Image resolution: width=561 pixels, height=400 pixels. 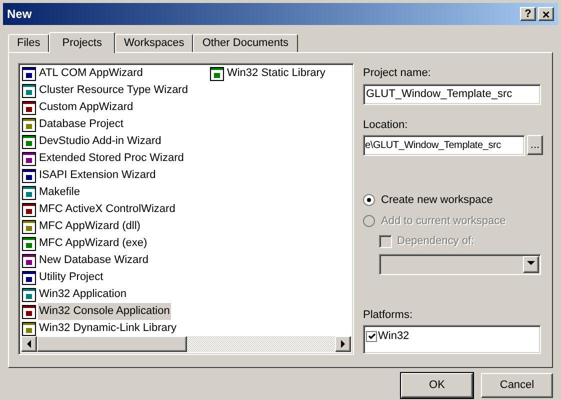 I want to click on right-arrow-icon, so click(x=343, y=344).